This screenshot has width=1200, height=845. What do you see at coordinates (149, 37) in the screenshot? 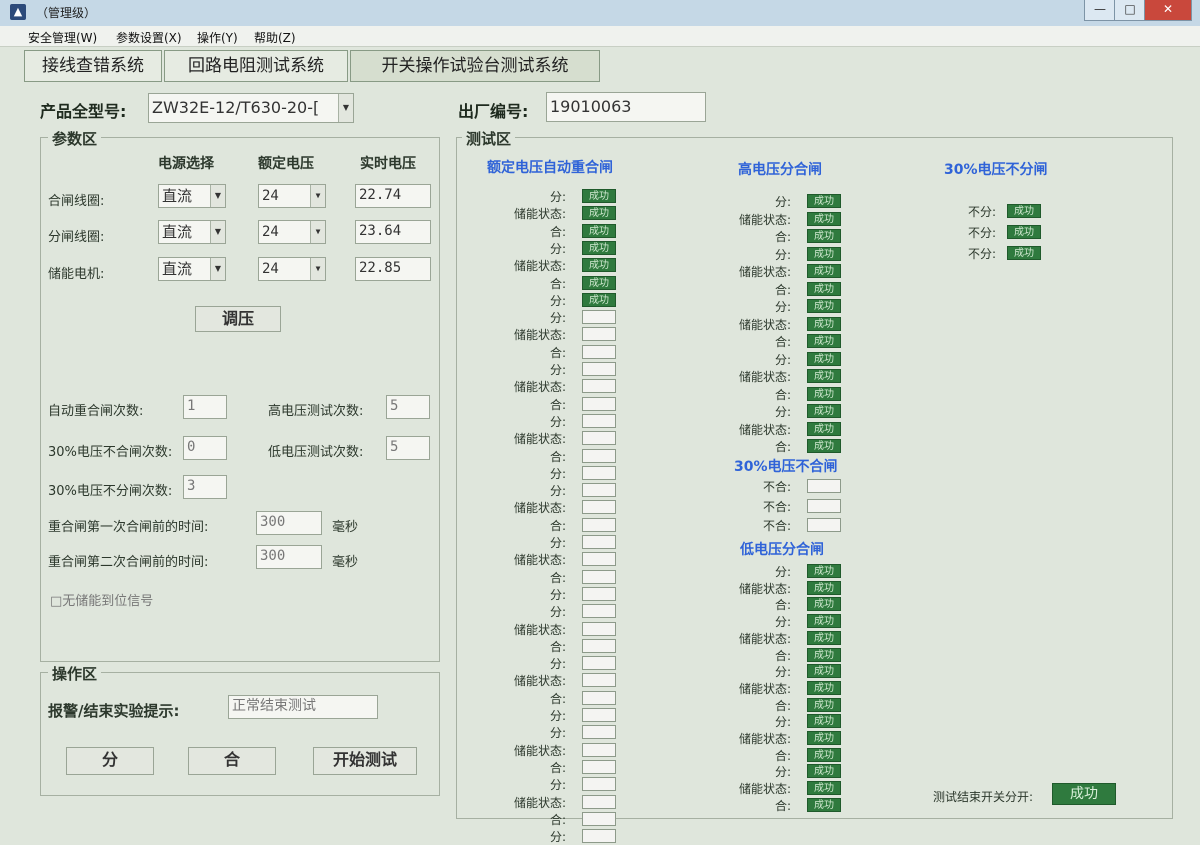
I see `menu-params: 参数设置(X)` at bounding box center [149, 37].